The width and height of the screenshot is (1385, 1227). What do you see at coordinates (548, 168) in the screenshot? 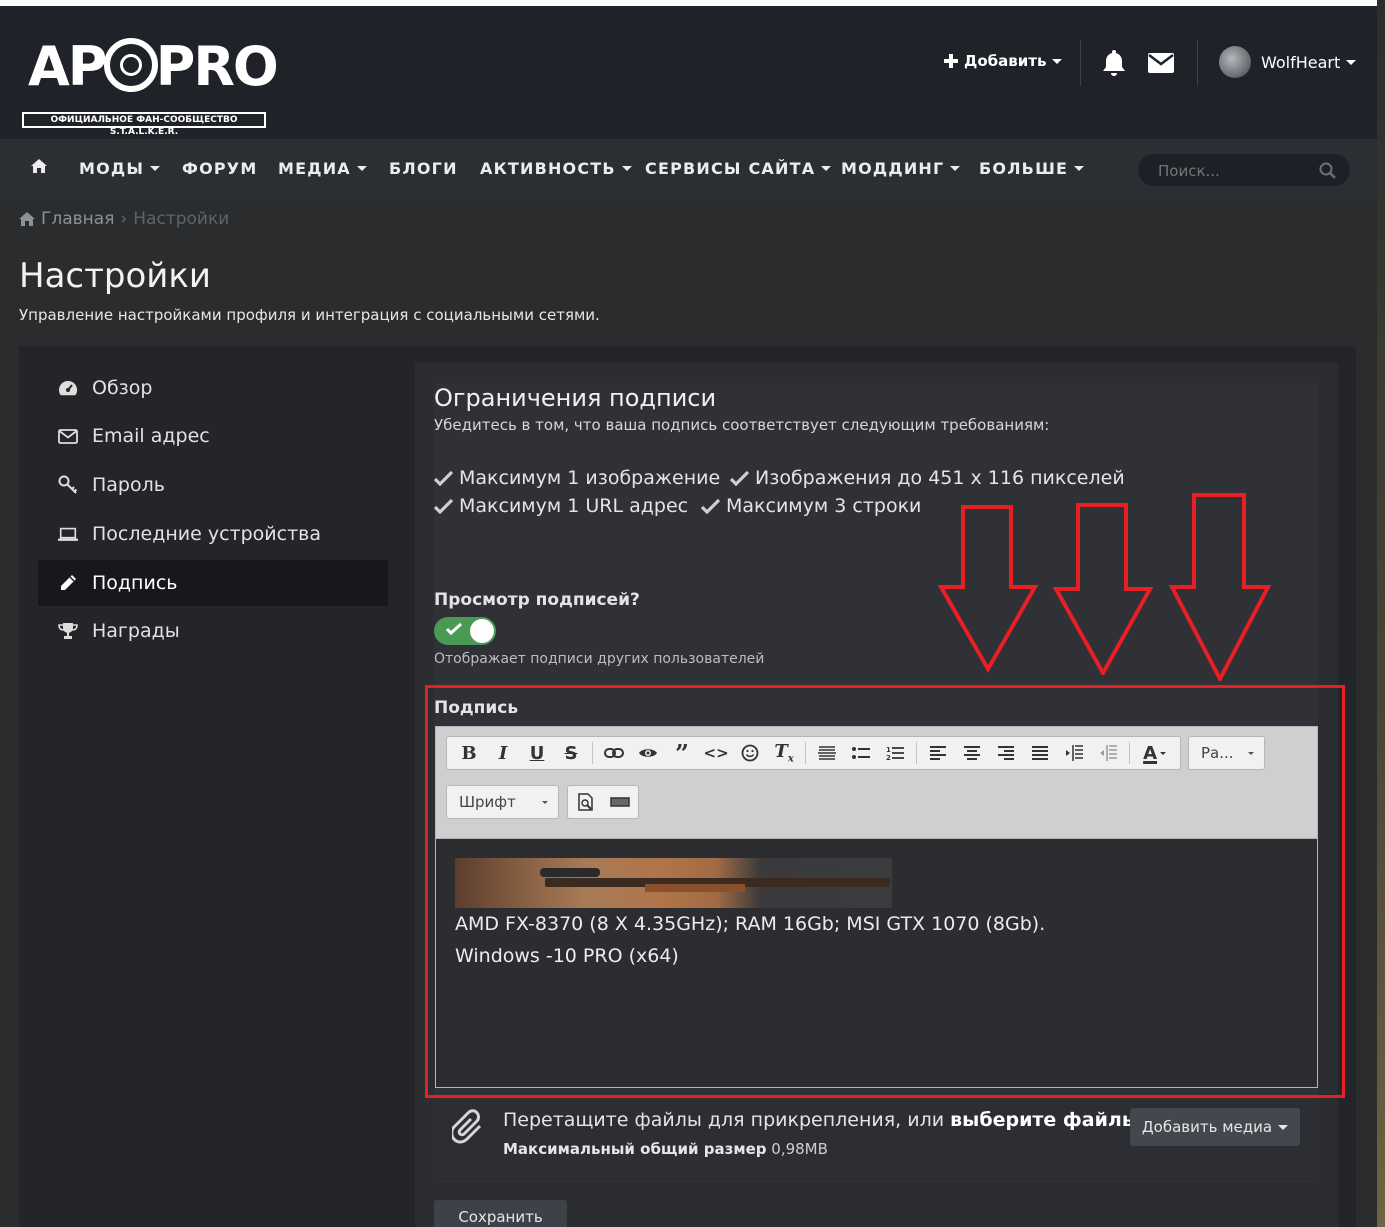
I see `nav-label: АКТИВНОСТЬ` at bounding box center [548, 168].